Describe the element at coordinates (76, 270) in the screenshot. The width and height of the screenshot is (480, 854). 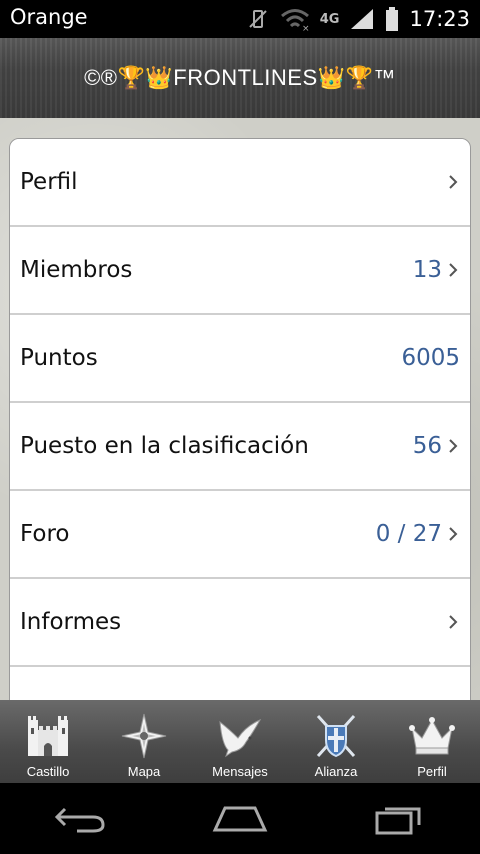
I see `menu-item-label: Miembros` at that location.